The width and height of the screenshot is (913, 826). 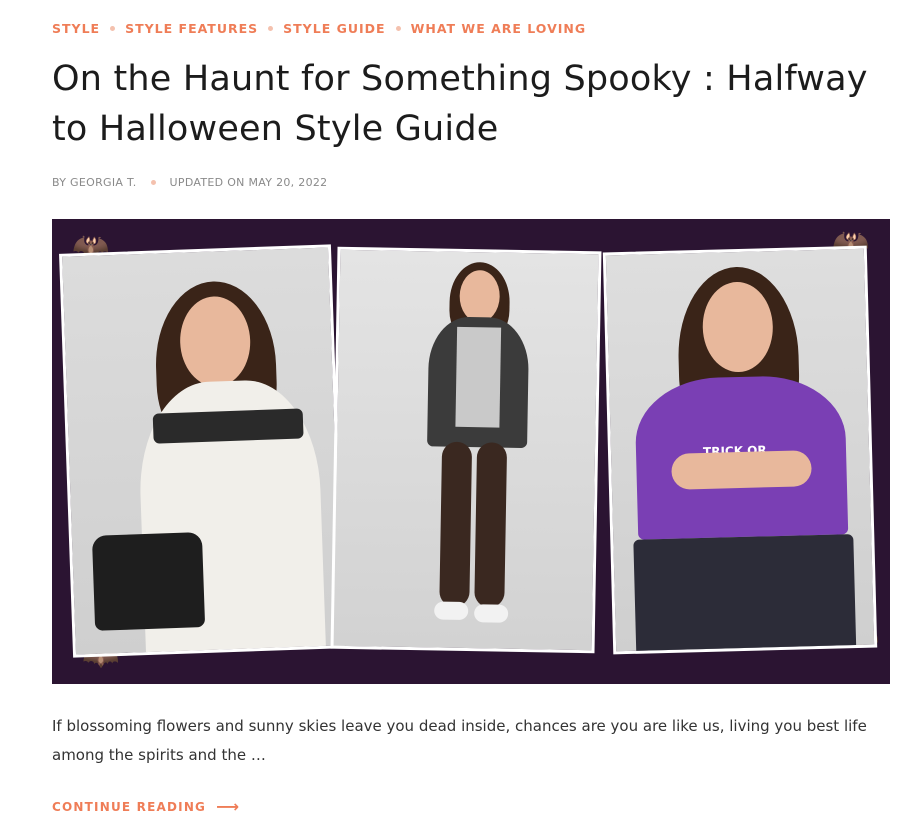 What do you see at coordinates (334, 28) in the screenshot?
I see `category-link-style-guide: STYLE GUIDE` at bounding box center [334, 28].